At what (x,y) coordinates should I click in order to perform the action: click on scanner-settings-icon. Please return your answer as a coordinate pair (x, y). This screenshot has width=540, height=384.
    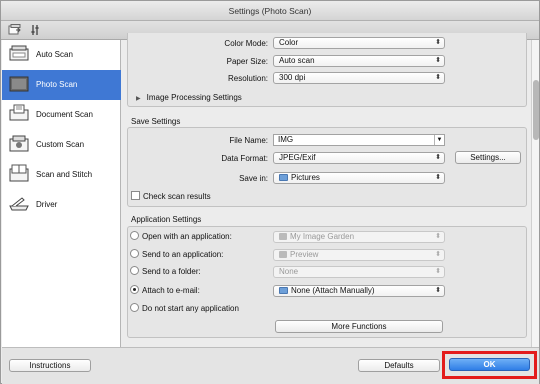
    Looking at the image, I should click on (37, 30).